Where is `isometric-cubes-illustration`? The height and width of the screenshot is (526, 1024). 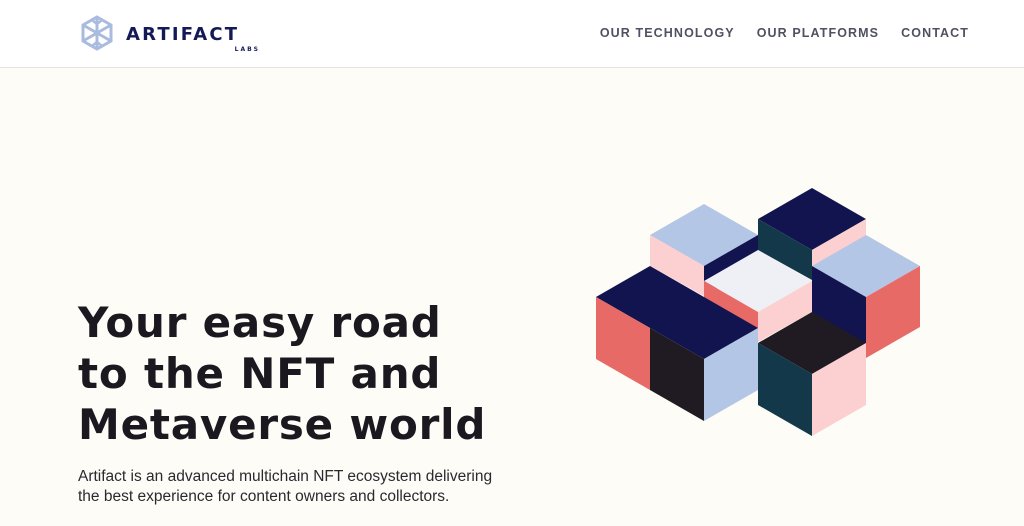 isometric-cubes-illustration is located at coordinates (758, 312).